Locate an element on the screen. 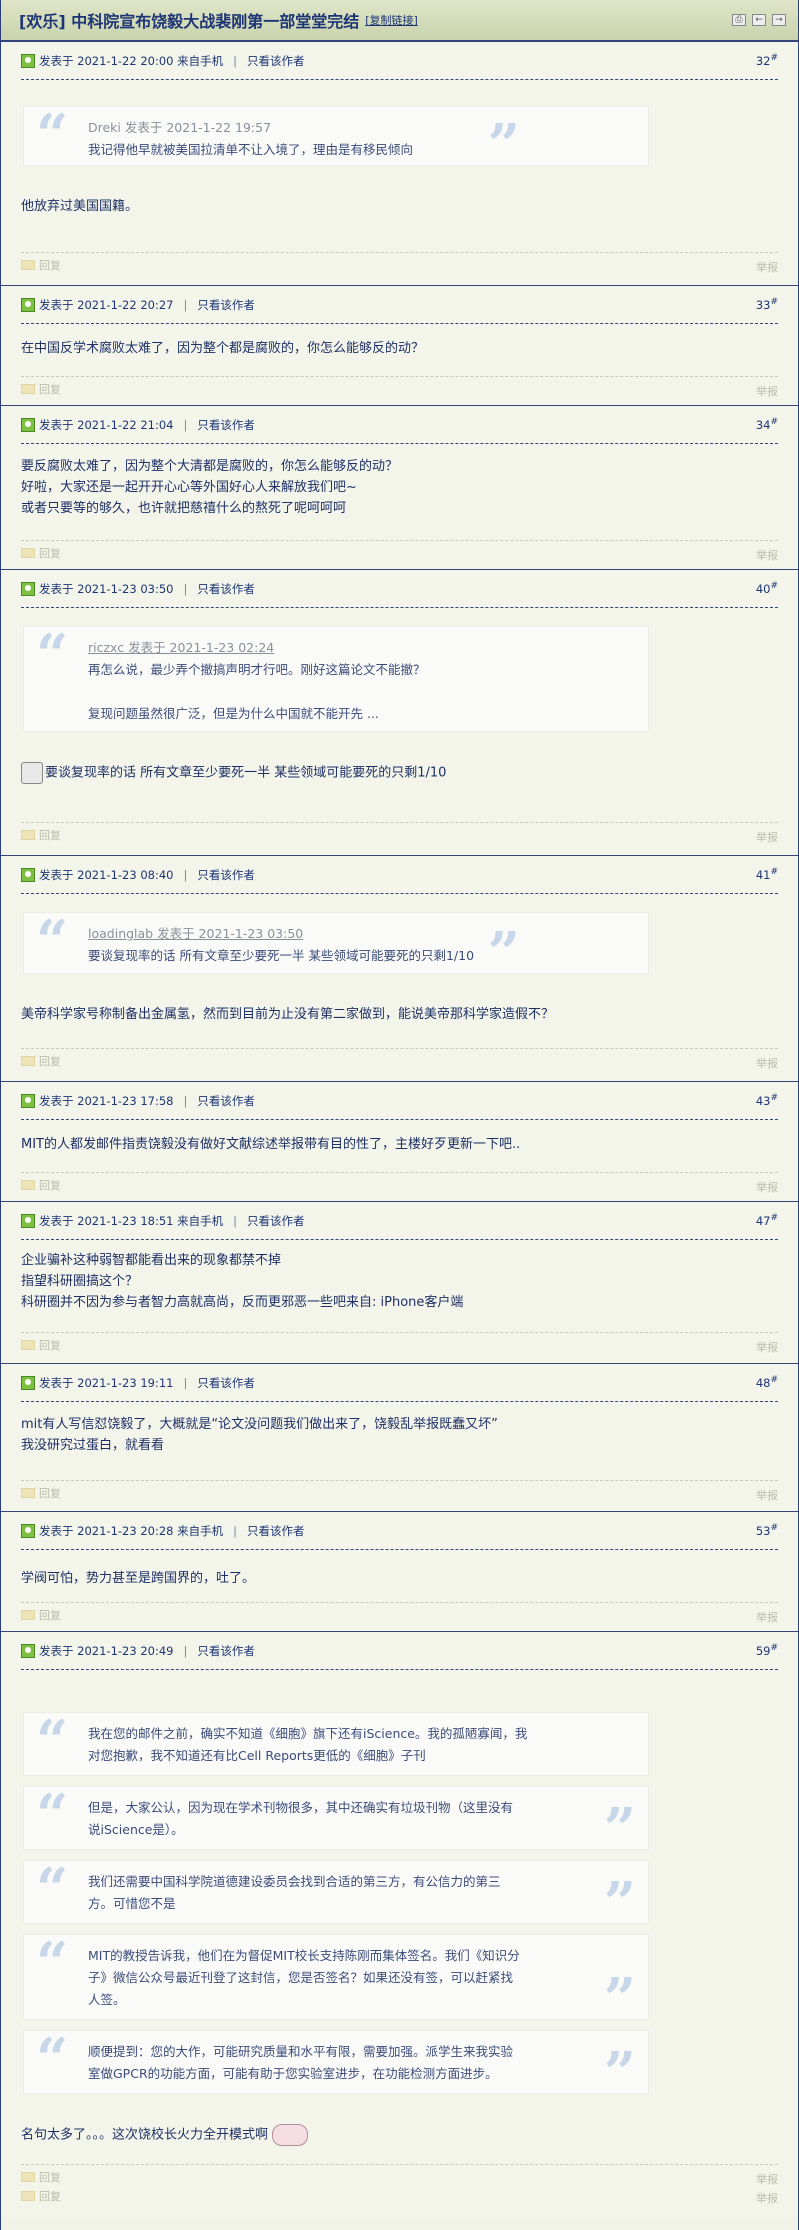 This screenshot has height=2230, width=799. floor-number: 47# is located at coordinates (767, 1220).